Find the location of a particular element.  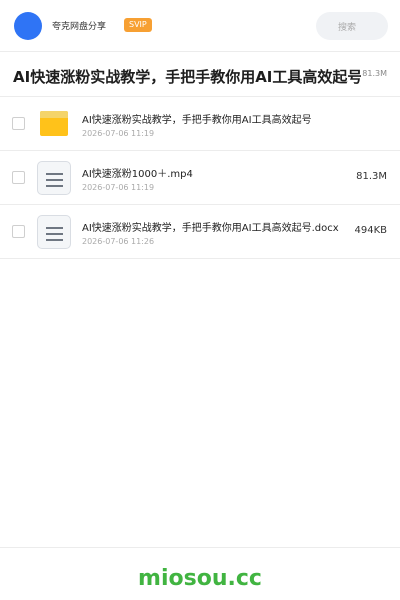

file-name: AI快速涨粉1000＋.mp4 is located at coordinates (213, 172).